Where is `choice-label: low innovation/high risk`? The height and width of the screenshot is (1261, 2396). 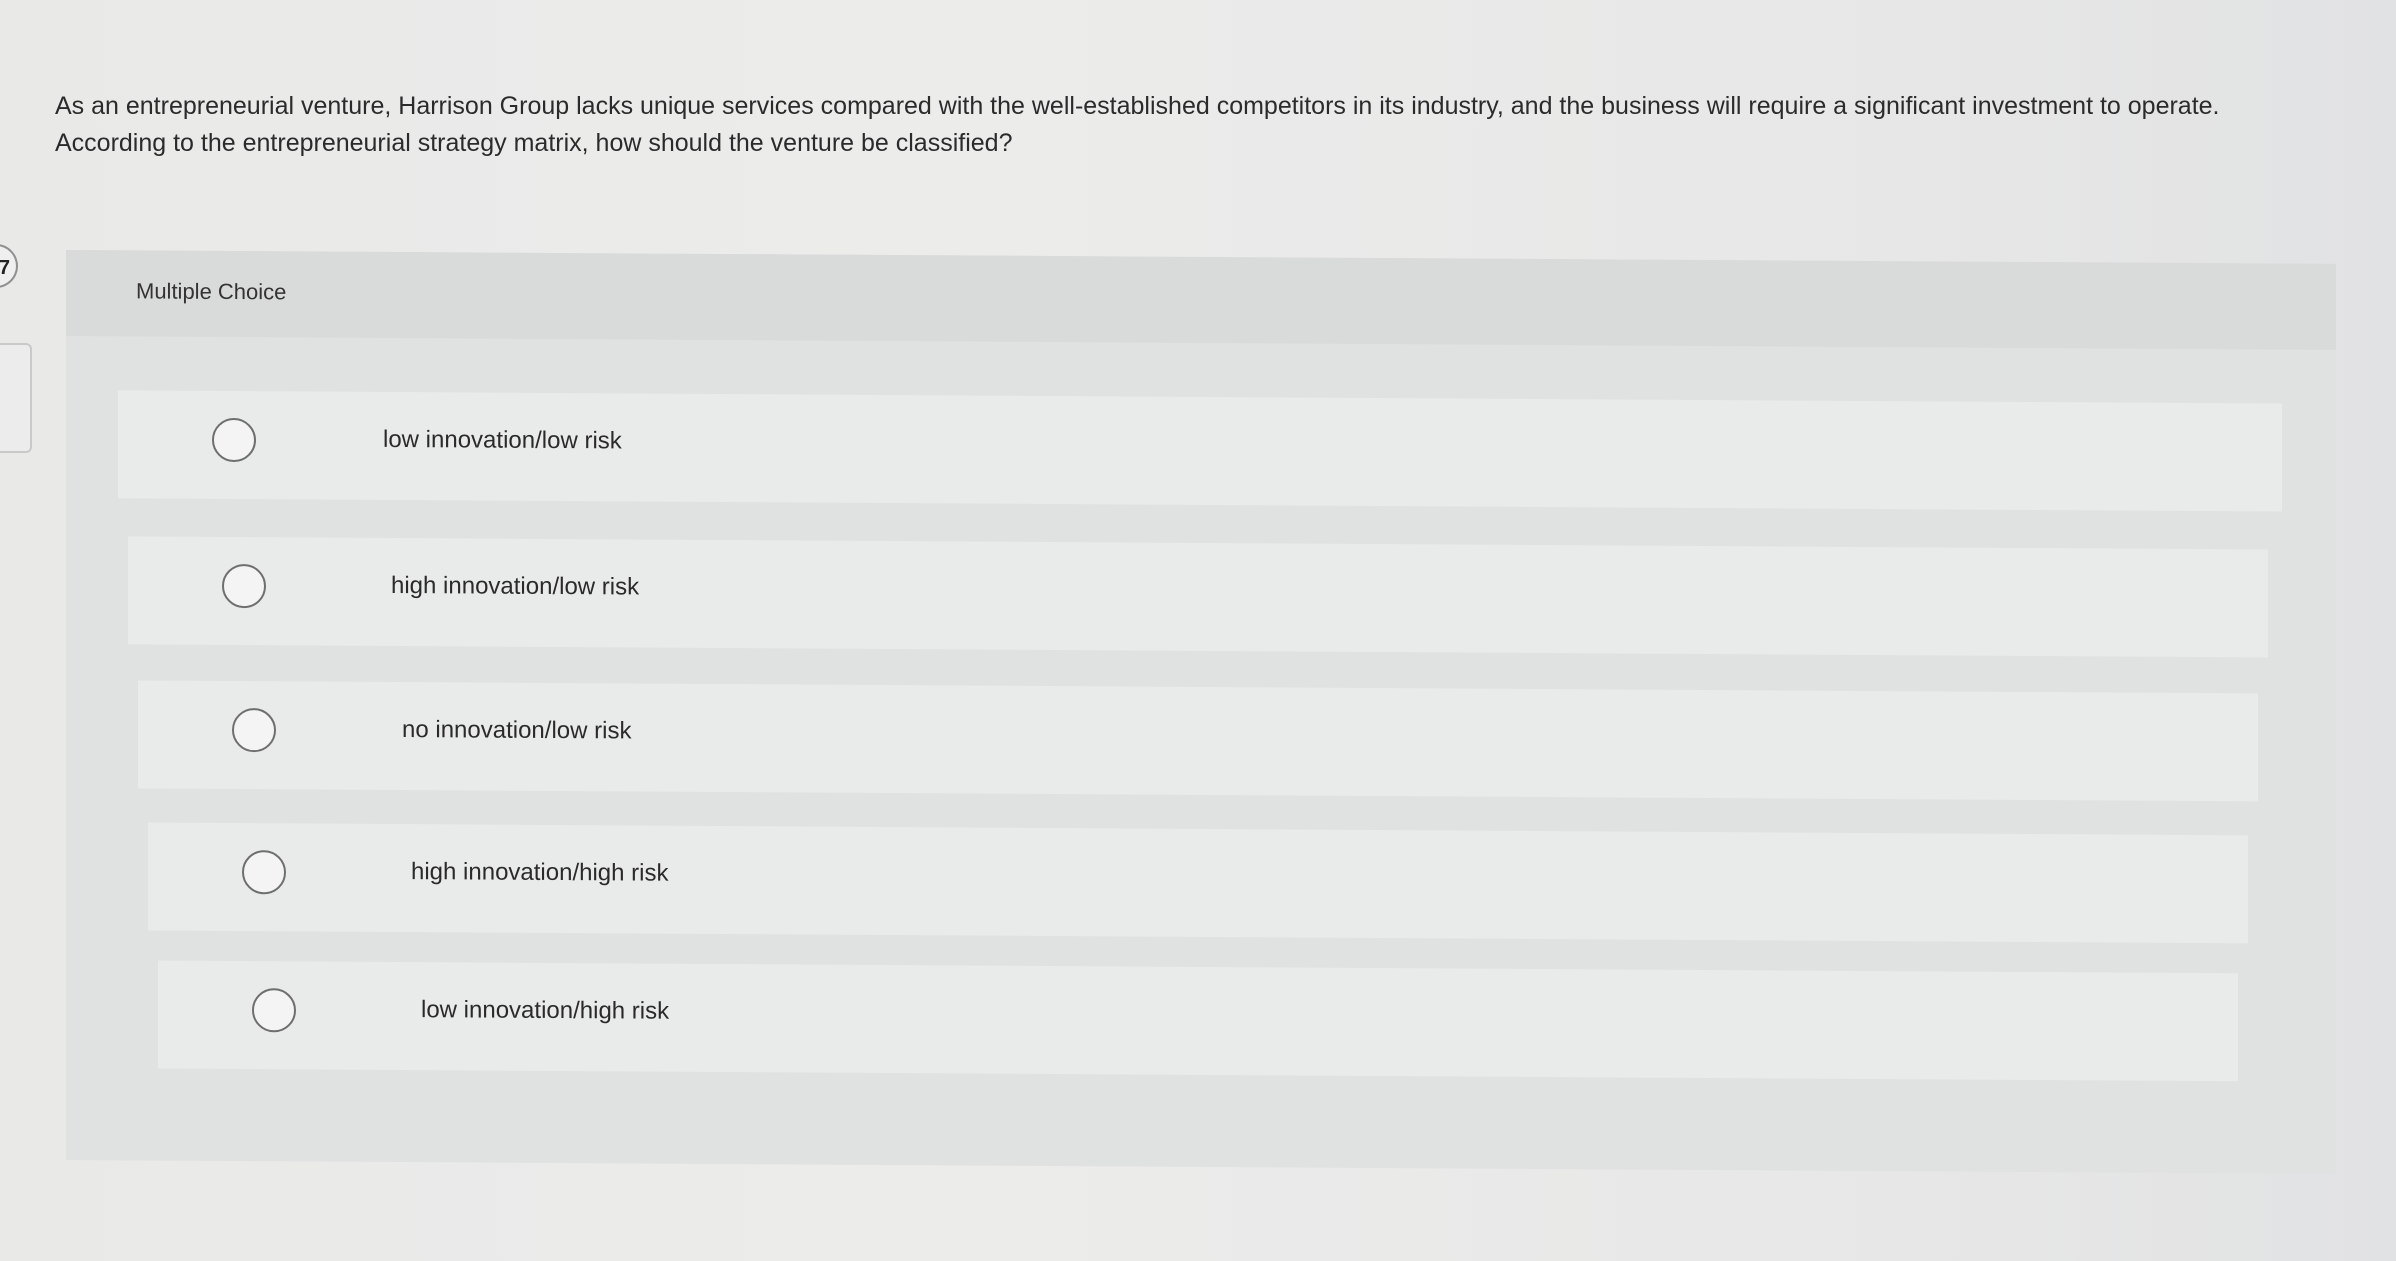
choice-label: low innovation/high risk is located at coordinates (545, 1011).